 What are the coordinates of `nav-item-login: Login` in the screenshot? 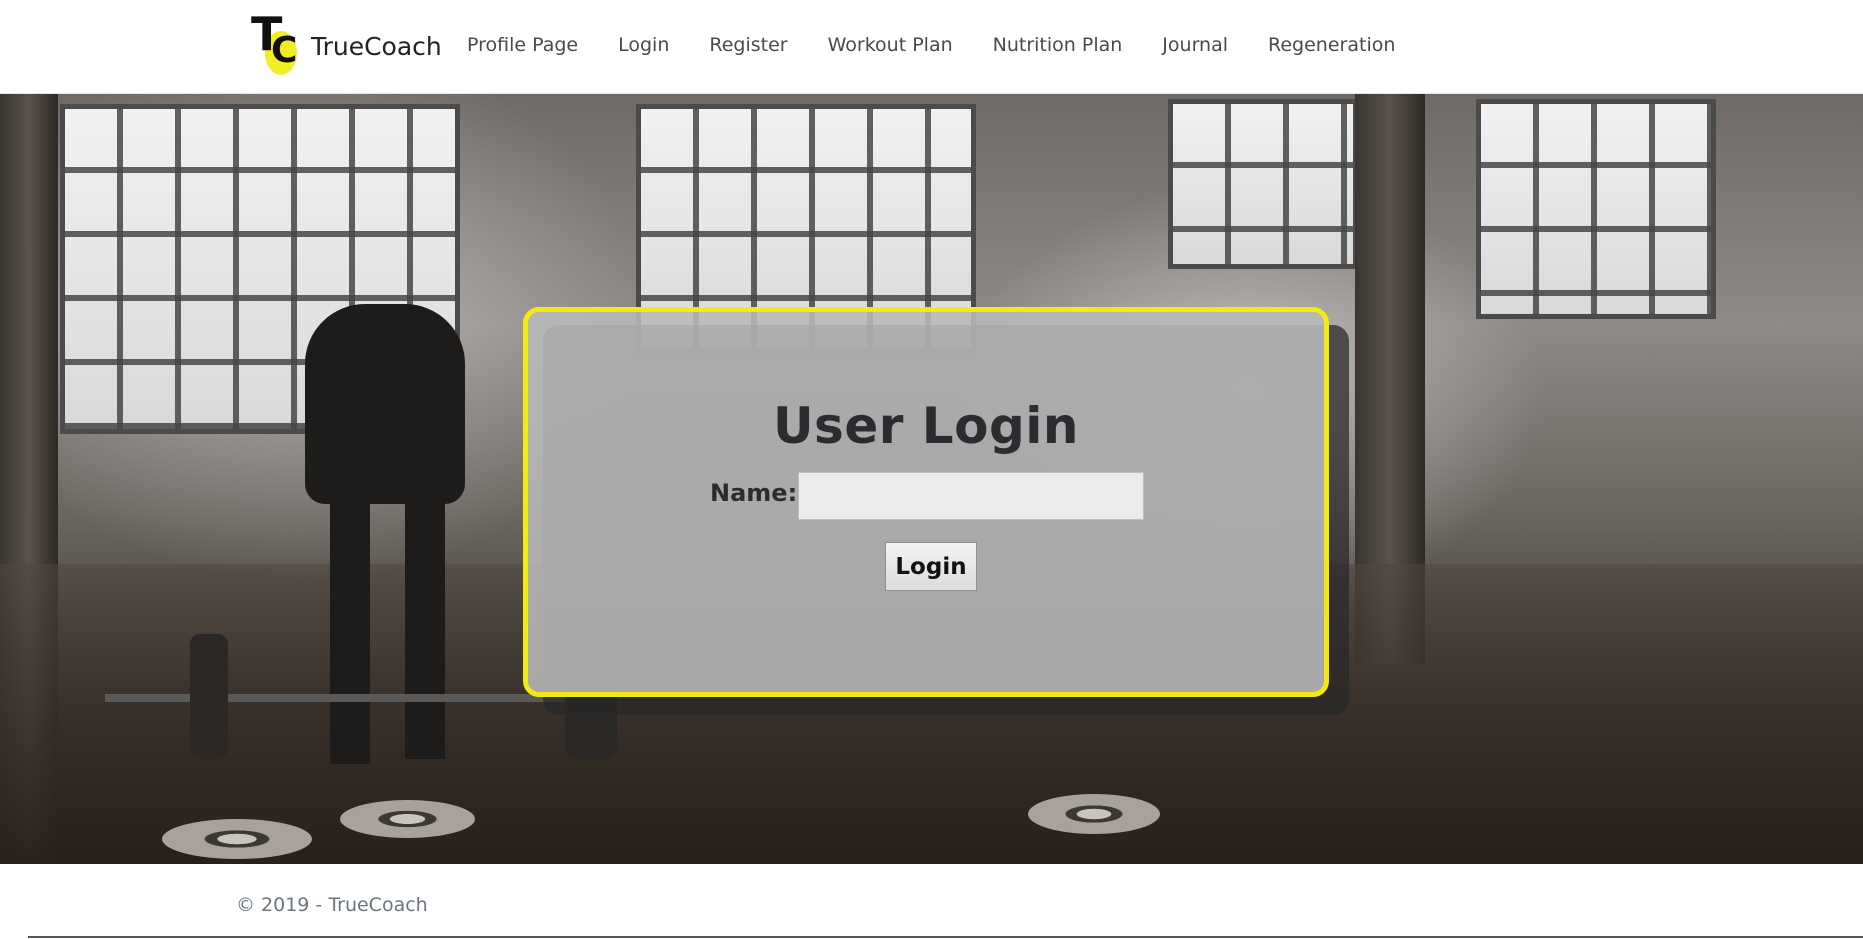 It's located at (643, 45).